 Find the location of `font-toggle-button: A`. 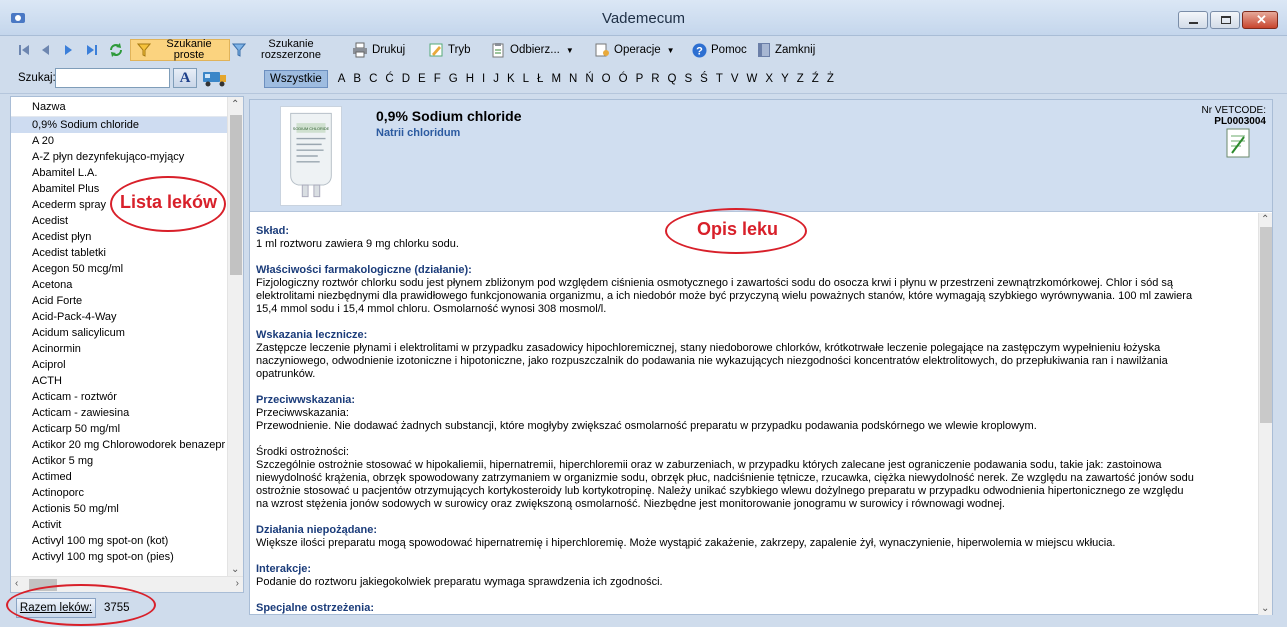

font-toggle-button: A is located at coordinates (185, 78).